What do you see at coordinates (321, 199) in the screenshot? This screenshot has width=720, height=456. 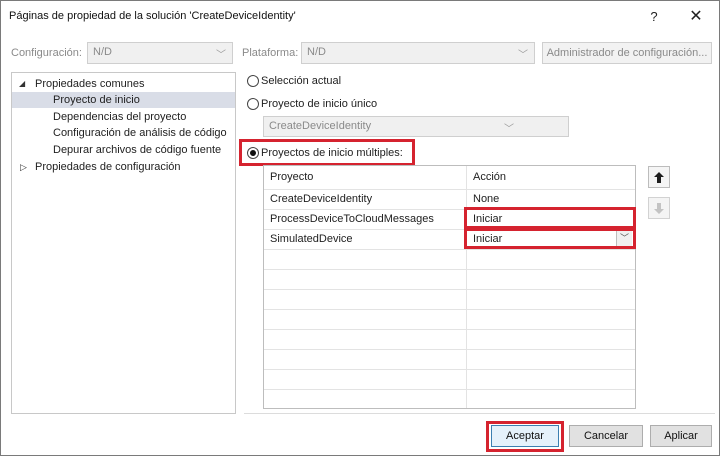 I see `project-name: CreateDeviceIdentity` at bounding box center [321, 199].